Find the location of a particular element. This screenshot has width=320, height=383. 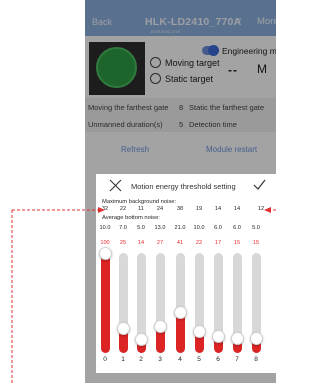

avg-noise-value: 13.0 is located at coordinates (160, 228).